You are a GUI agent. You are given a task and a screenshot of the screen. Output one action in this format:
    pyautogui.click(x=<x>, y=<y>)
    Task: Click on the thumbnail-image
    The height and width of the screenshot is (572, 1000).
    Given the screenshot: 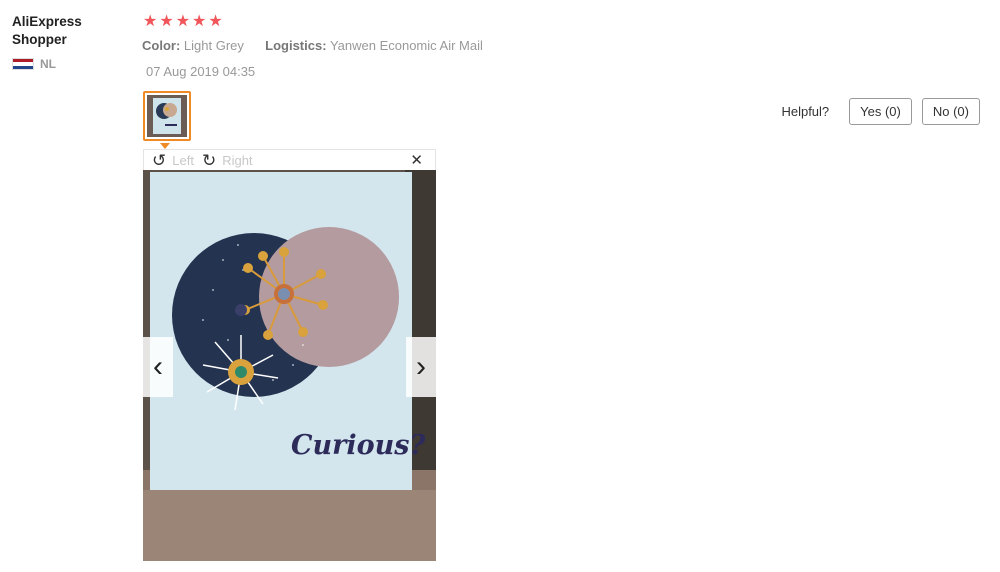 What is the action you would take?
    pyautogui.click(x=167, y=116)
    